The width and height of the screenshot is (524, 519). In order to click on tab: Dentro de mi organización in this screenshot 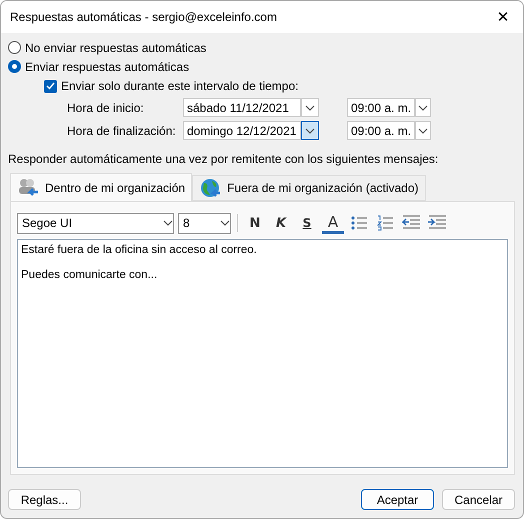, I will do `click(101, 187)`.